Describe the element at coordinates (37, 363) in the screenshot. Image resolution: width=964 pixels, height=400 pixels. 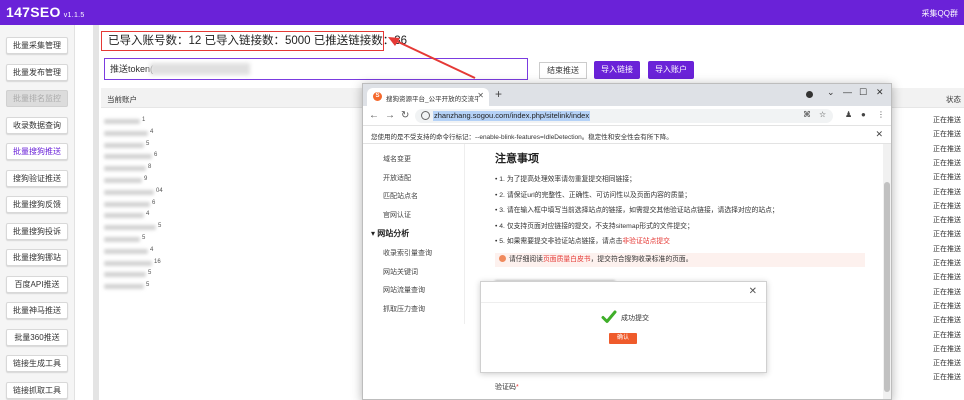
I see `sidebar-item: 链接生成工具` at that location.